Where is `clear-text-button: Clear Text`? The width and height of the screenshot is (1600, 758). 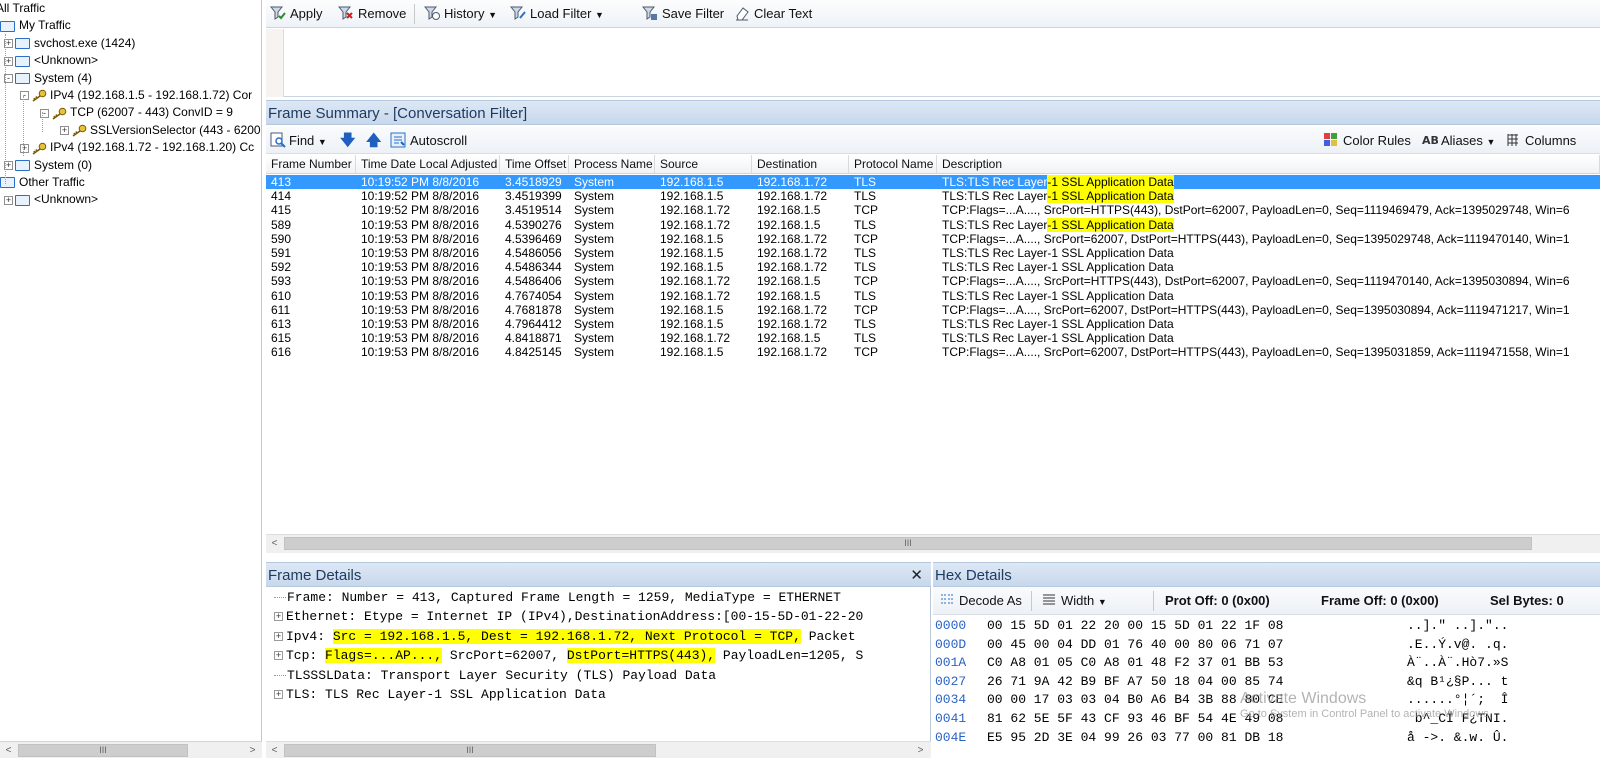 clear-text-button: Clear Text is located at coordinates (773, 14).